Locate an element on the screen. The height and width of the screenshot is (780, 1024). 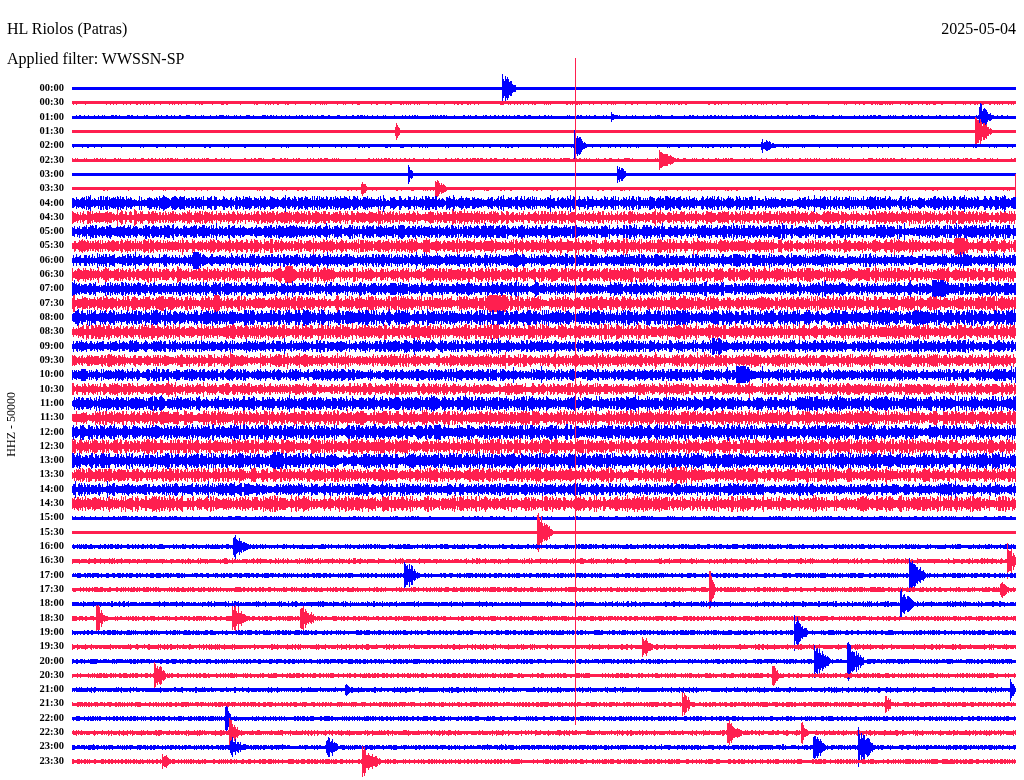
filter-label: Applied filter: WWSSN-SP is located at coordinates (96, 58).